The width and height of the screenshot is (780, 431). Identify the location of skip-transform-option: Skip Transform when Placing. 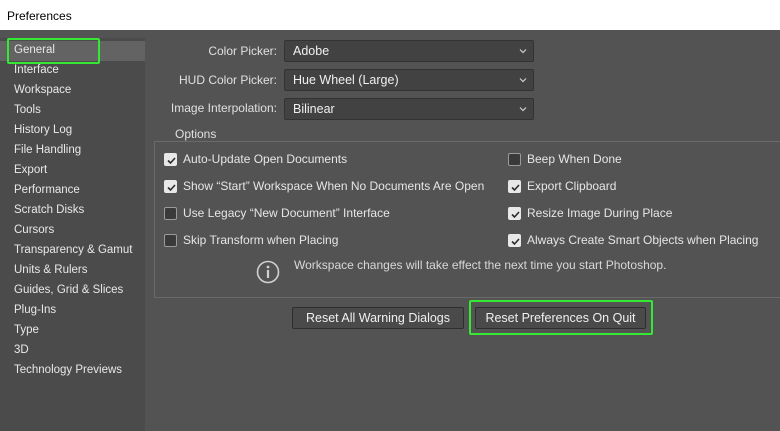
(251, 240).